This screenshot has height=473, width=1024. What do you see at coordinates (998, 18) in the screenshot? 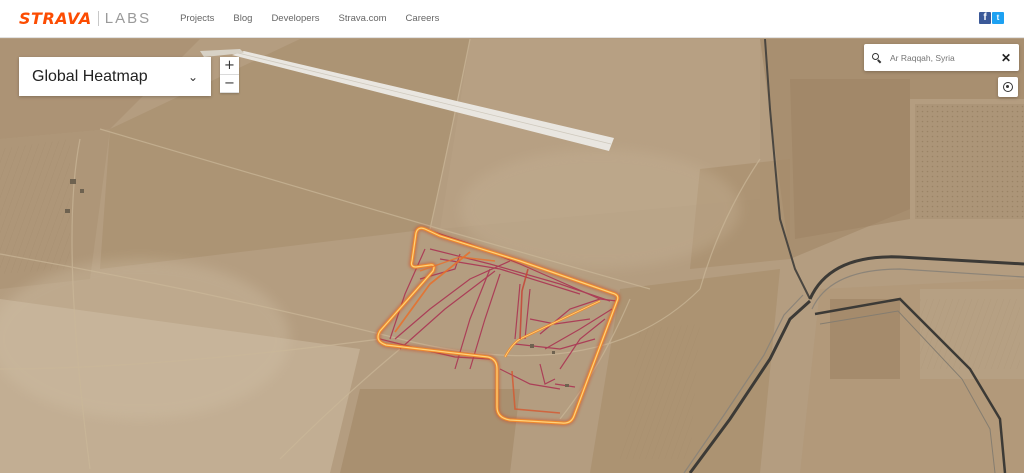
I see `twitter-icon: t` at bounding box center [998, 18].